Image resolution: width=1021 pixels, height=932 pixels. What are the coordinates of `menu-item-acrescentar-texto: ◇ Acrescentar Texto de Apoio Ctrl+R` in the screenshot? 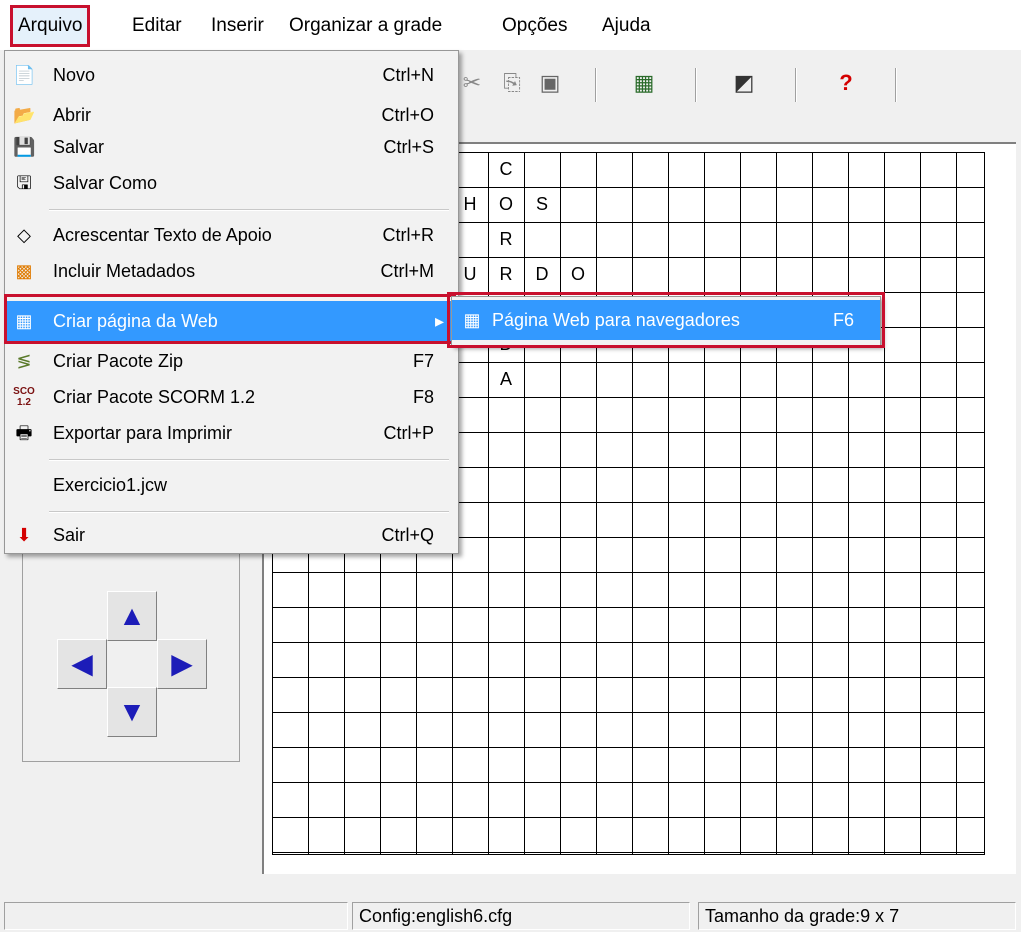 It's located at (231, 235).